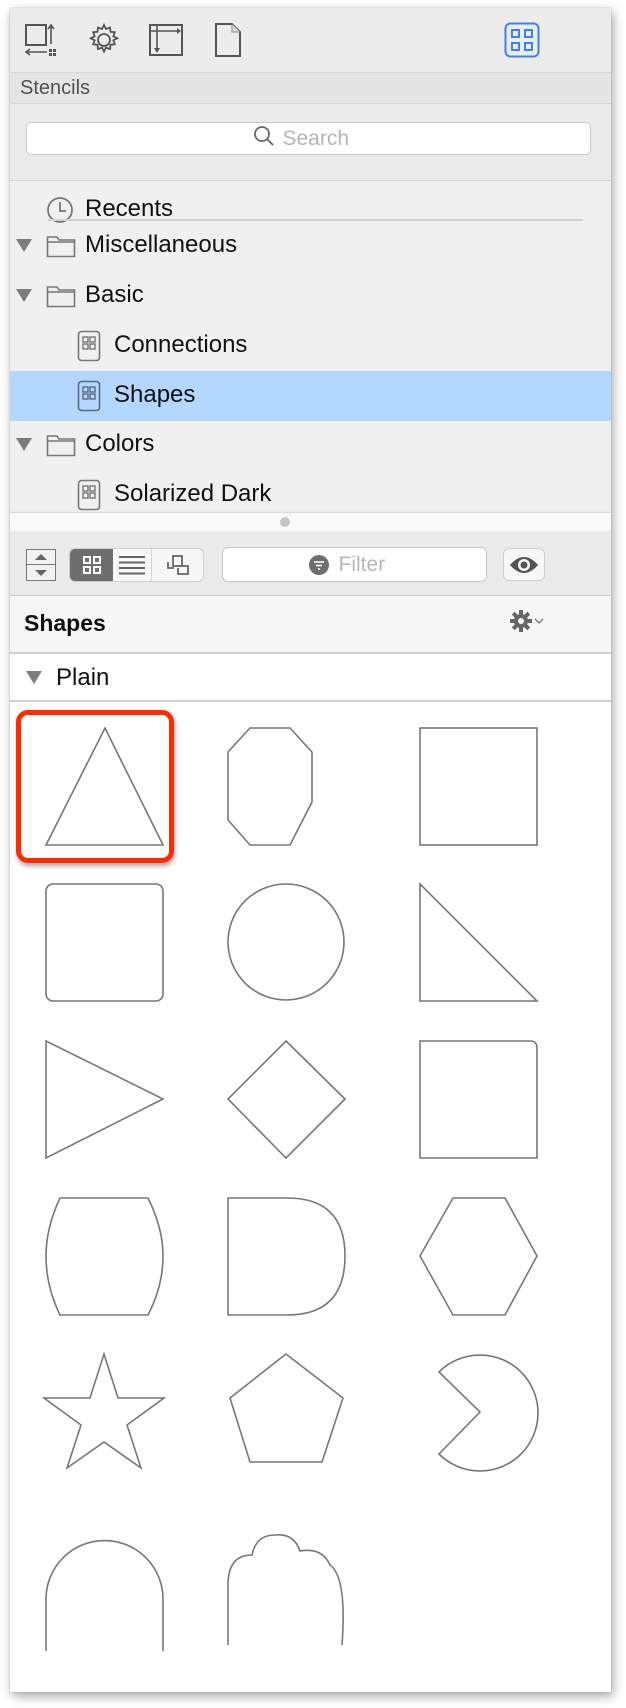 This screenshot has height=1708, width=626. I want to click on resize-handle, so click(285, 522).